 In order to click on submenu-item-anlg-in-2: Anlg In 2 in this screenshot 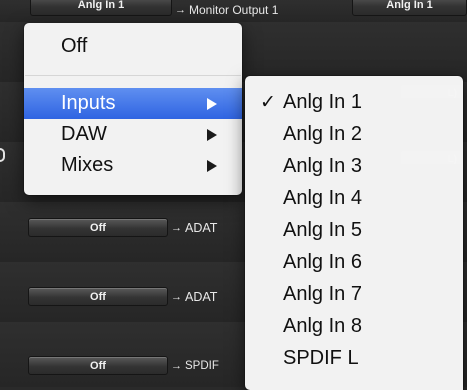, I will do `click(354, 134)`.